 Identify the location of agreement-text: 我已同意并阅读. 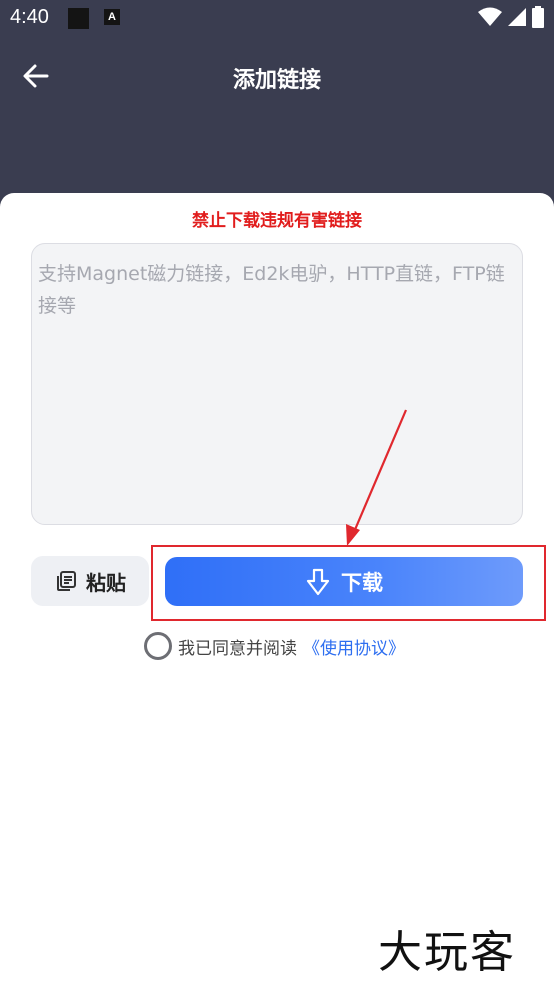
(237, 648).